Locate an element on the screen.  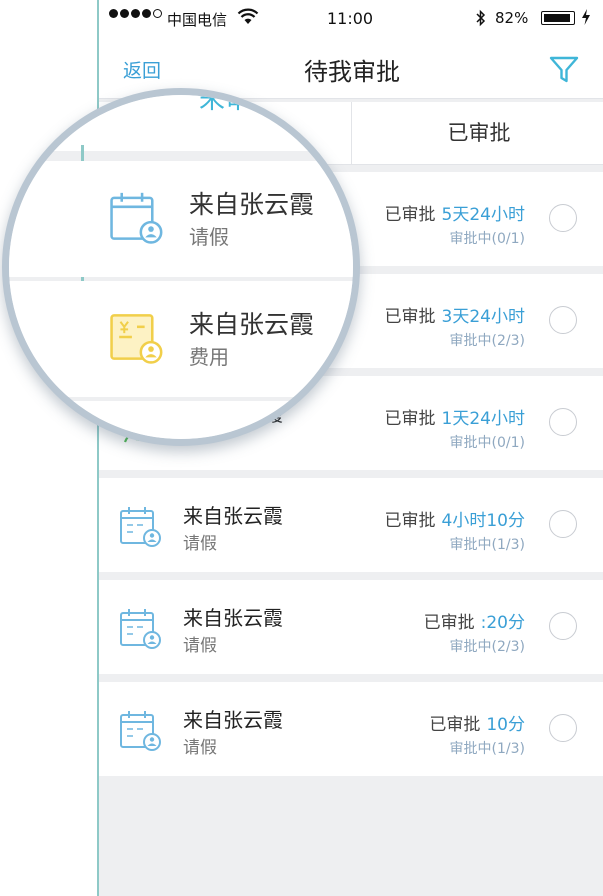
elapsed-duration: 5天24小时 is located at coordinates (483, 215).